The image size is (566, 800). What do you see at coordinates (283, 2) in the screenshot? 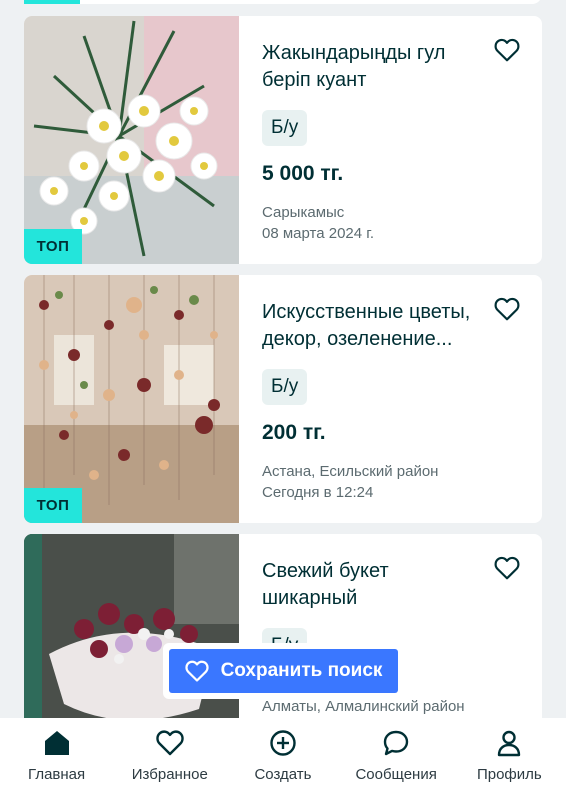
I see `previous-listing-card` at bounding box center [283, 2].